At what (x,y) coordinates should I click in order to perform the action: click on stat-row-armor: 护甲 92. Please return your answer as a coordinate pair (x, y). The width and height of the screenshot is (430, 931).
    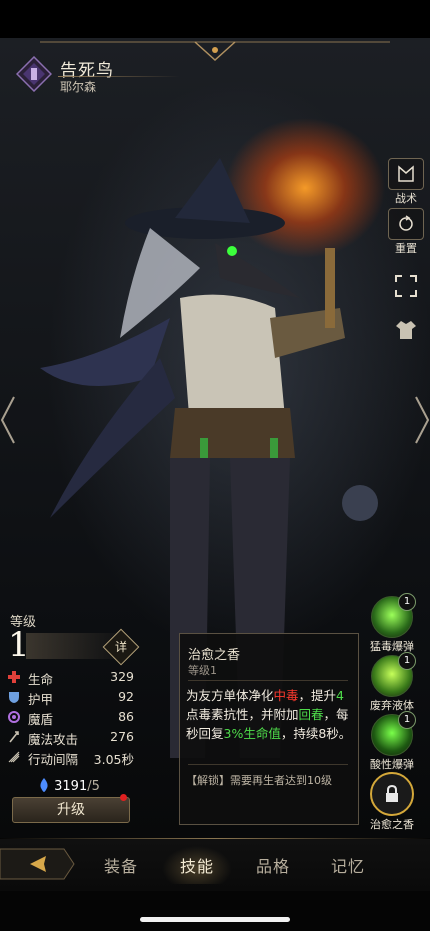
    Looking at the image, I should click on (70, 698).